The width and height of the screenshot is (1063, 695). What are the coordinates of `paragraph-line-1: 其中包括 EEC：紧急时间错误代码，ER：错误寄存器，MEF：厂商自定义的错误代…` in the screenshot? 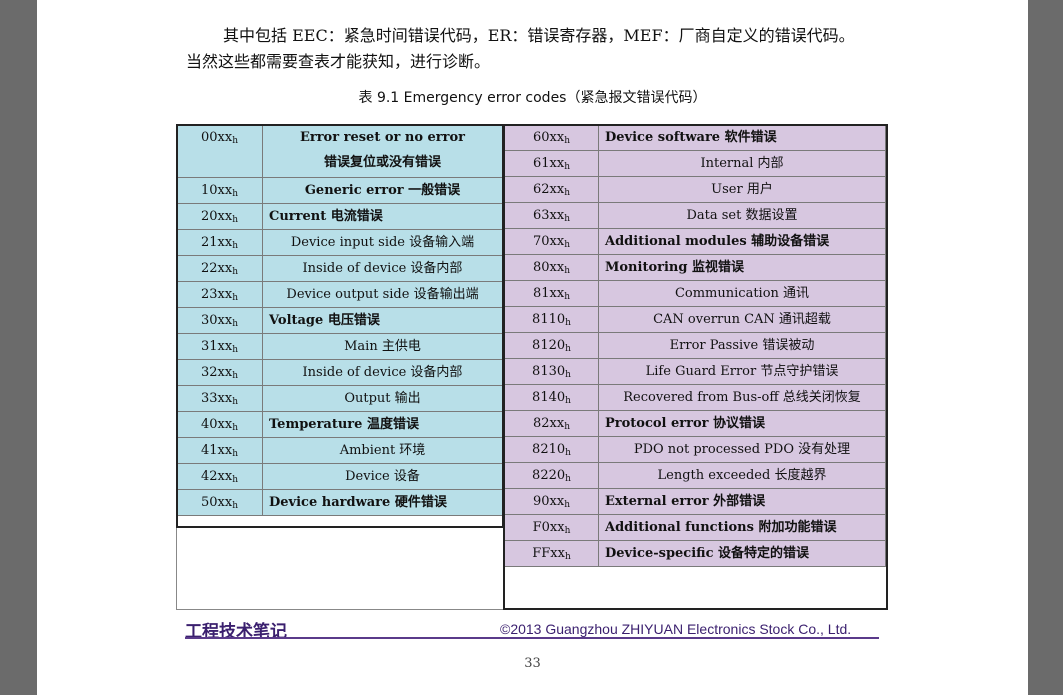 It's located at (539, 35).